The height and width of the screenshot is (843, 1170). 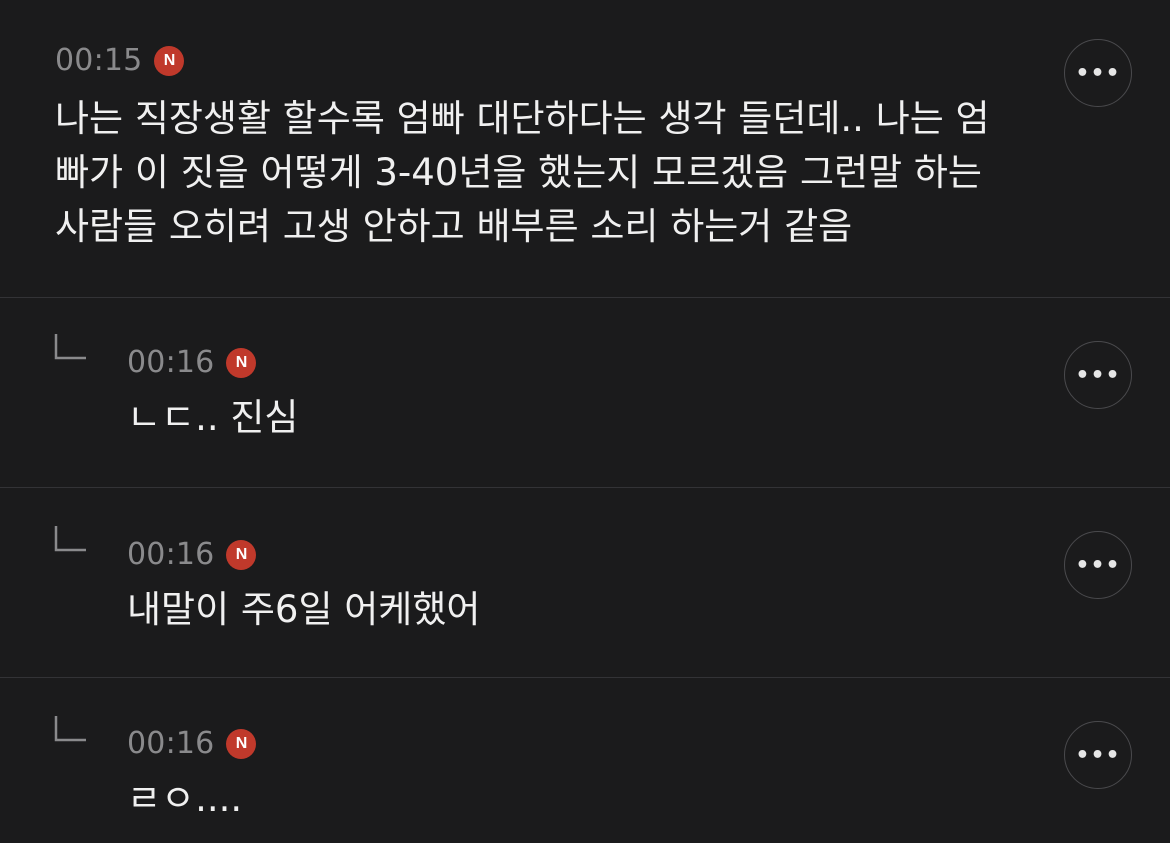 What do you see at coordinates (454, 226) in the screenshot?
I see `comment-text-line: 사람들 오히려 고생 안하고 배부른 소리 하는거 같음` at bounding box center [454, 226].